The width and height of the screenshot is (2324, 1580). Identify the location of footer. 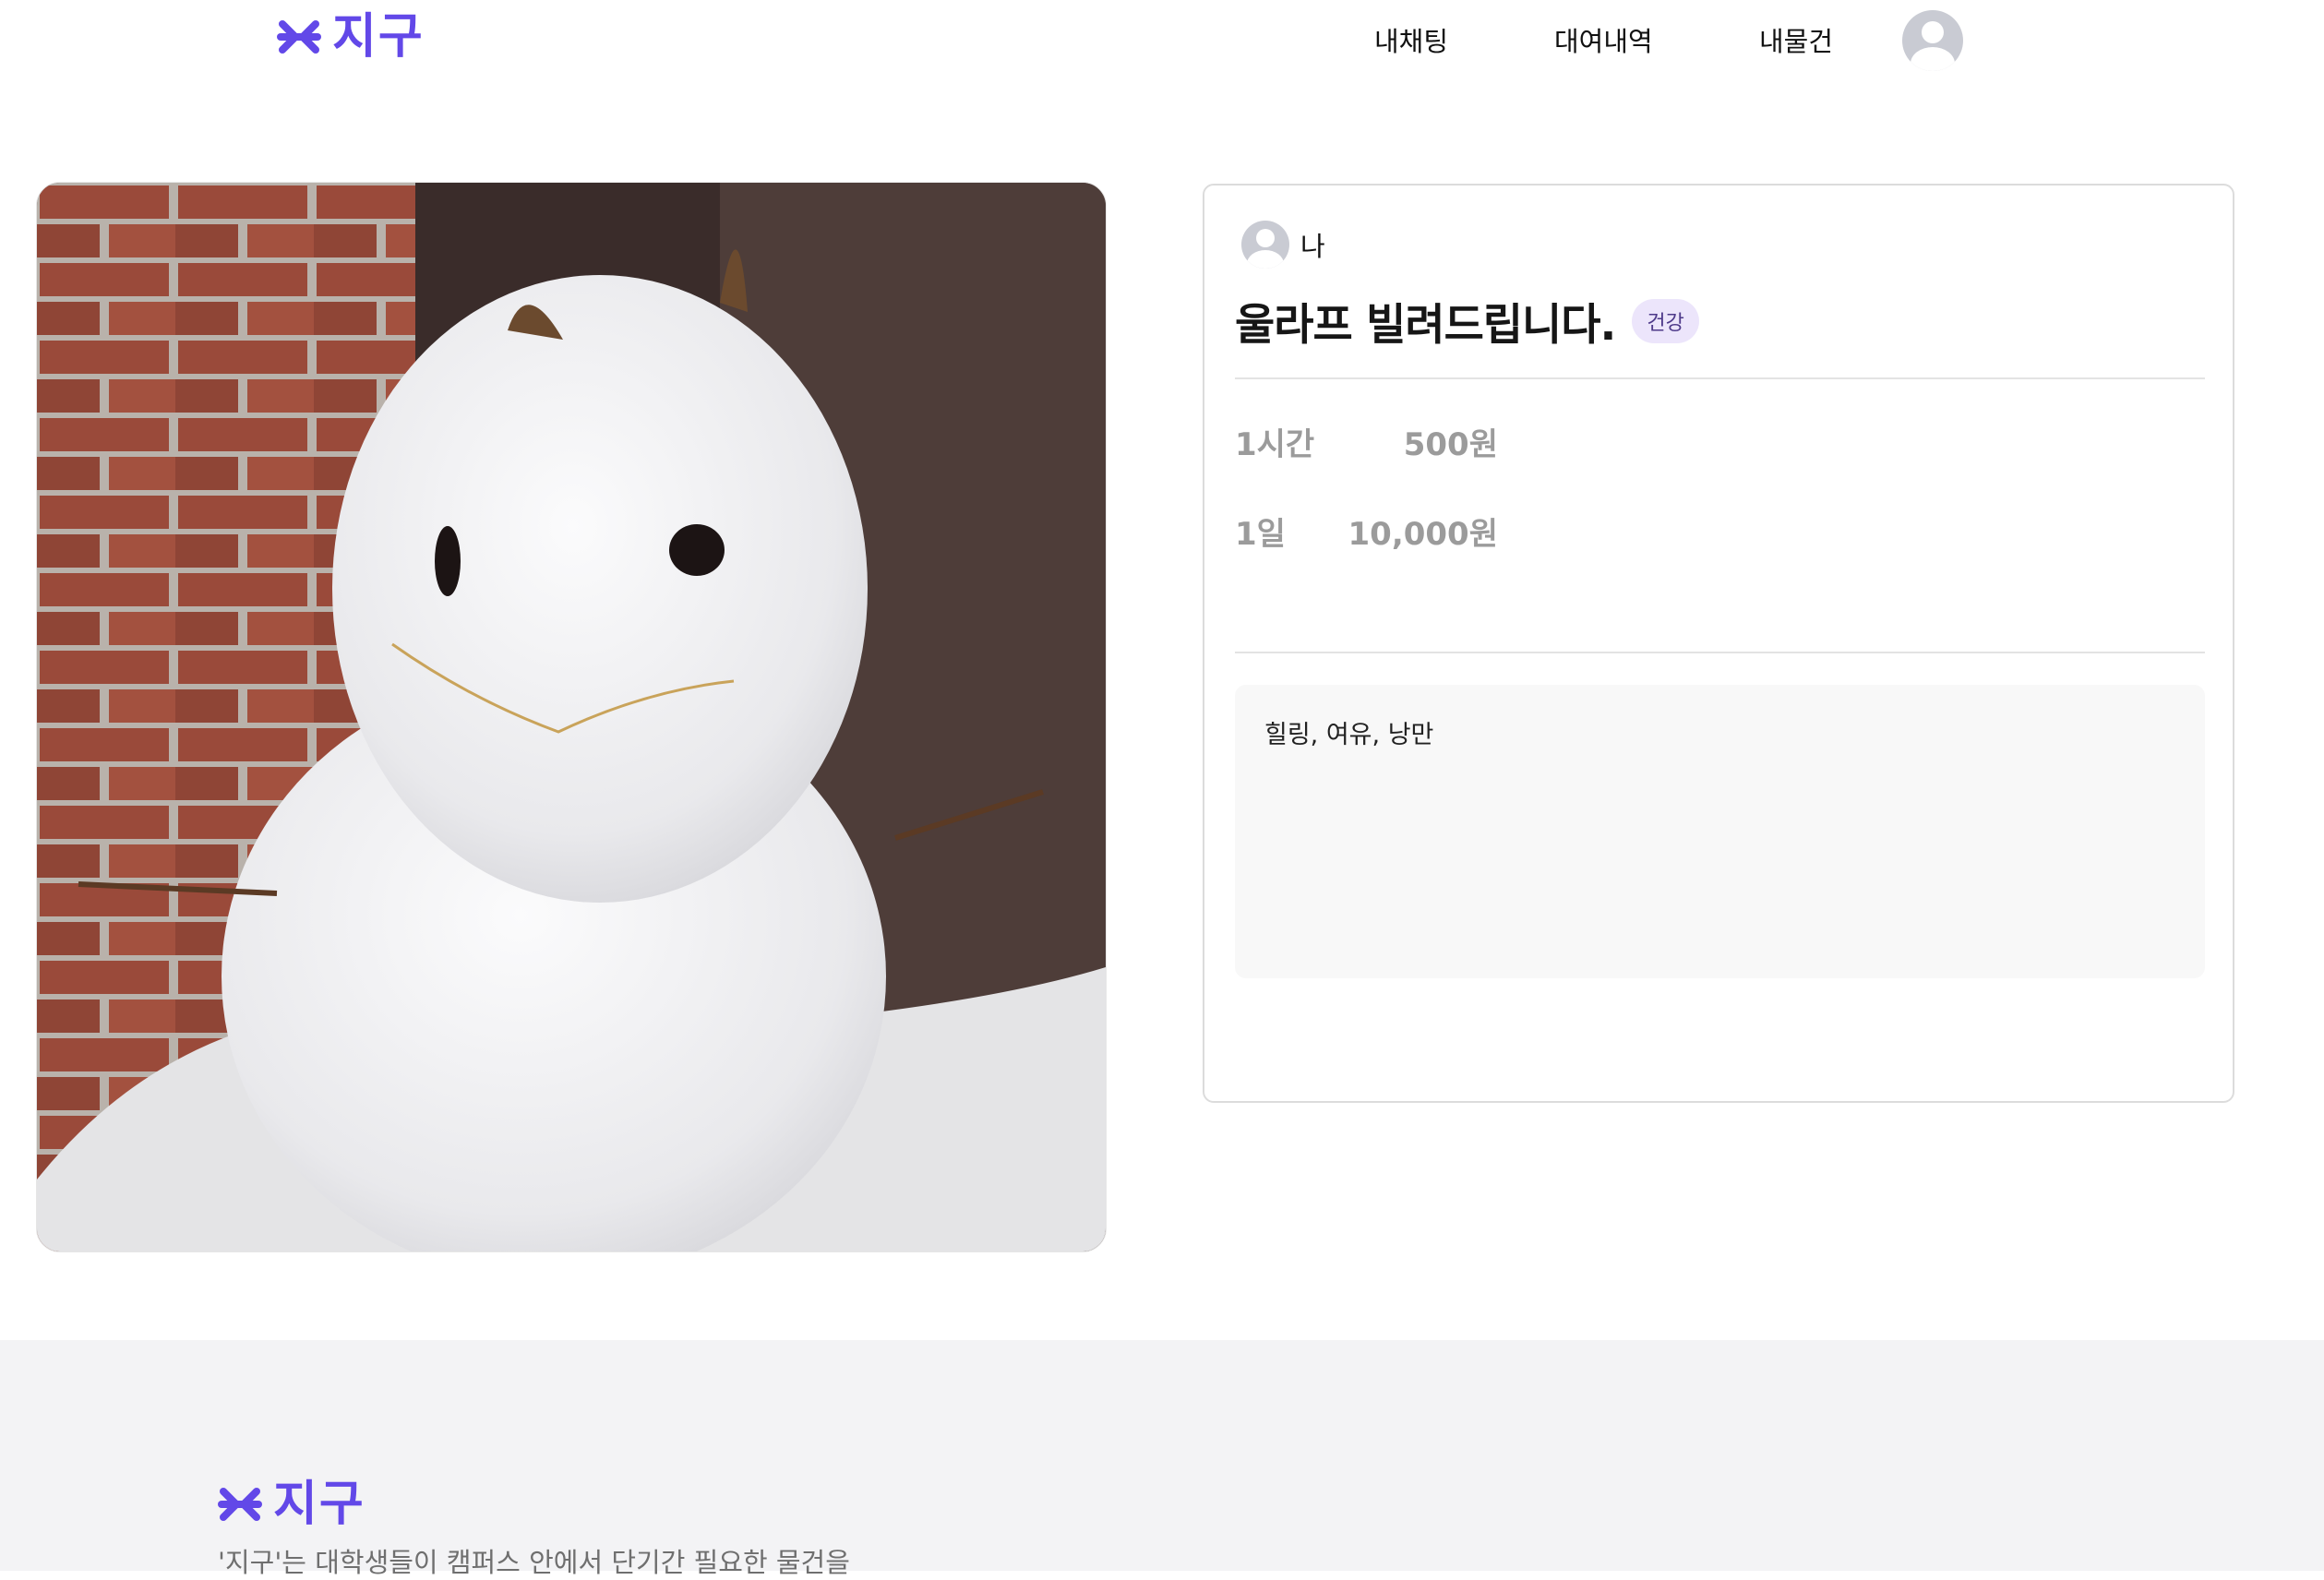
(1162, 1455).